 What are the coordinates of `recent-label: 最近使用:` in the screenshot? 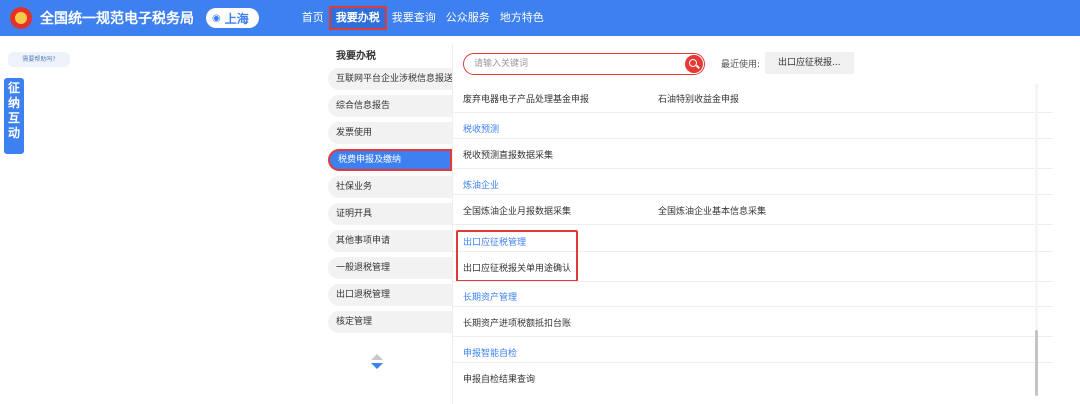 It's located at (741, 65).